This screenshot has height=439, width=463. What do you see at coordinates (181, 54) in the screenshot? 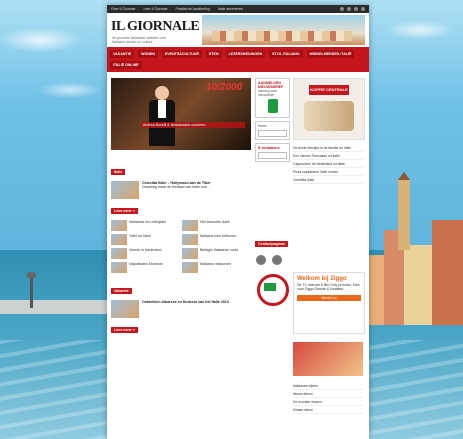
I see `nav-item-events: EVENTS&CULTUUR` at bounding box center [181, 54].